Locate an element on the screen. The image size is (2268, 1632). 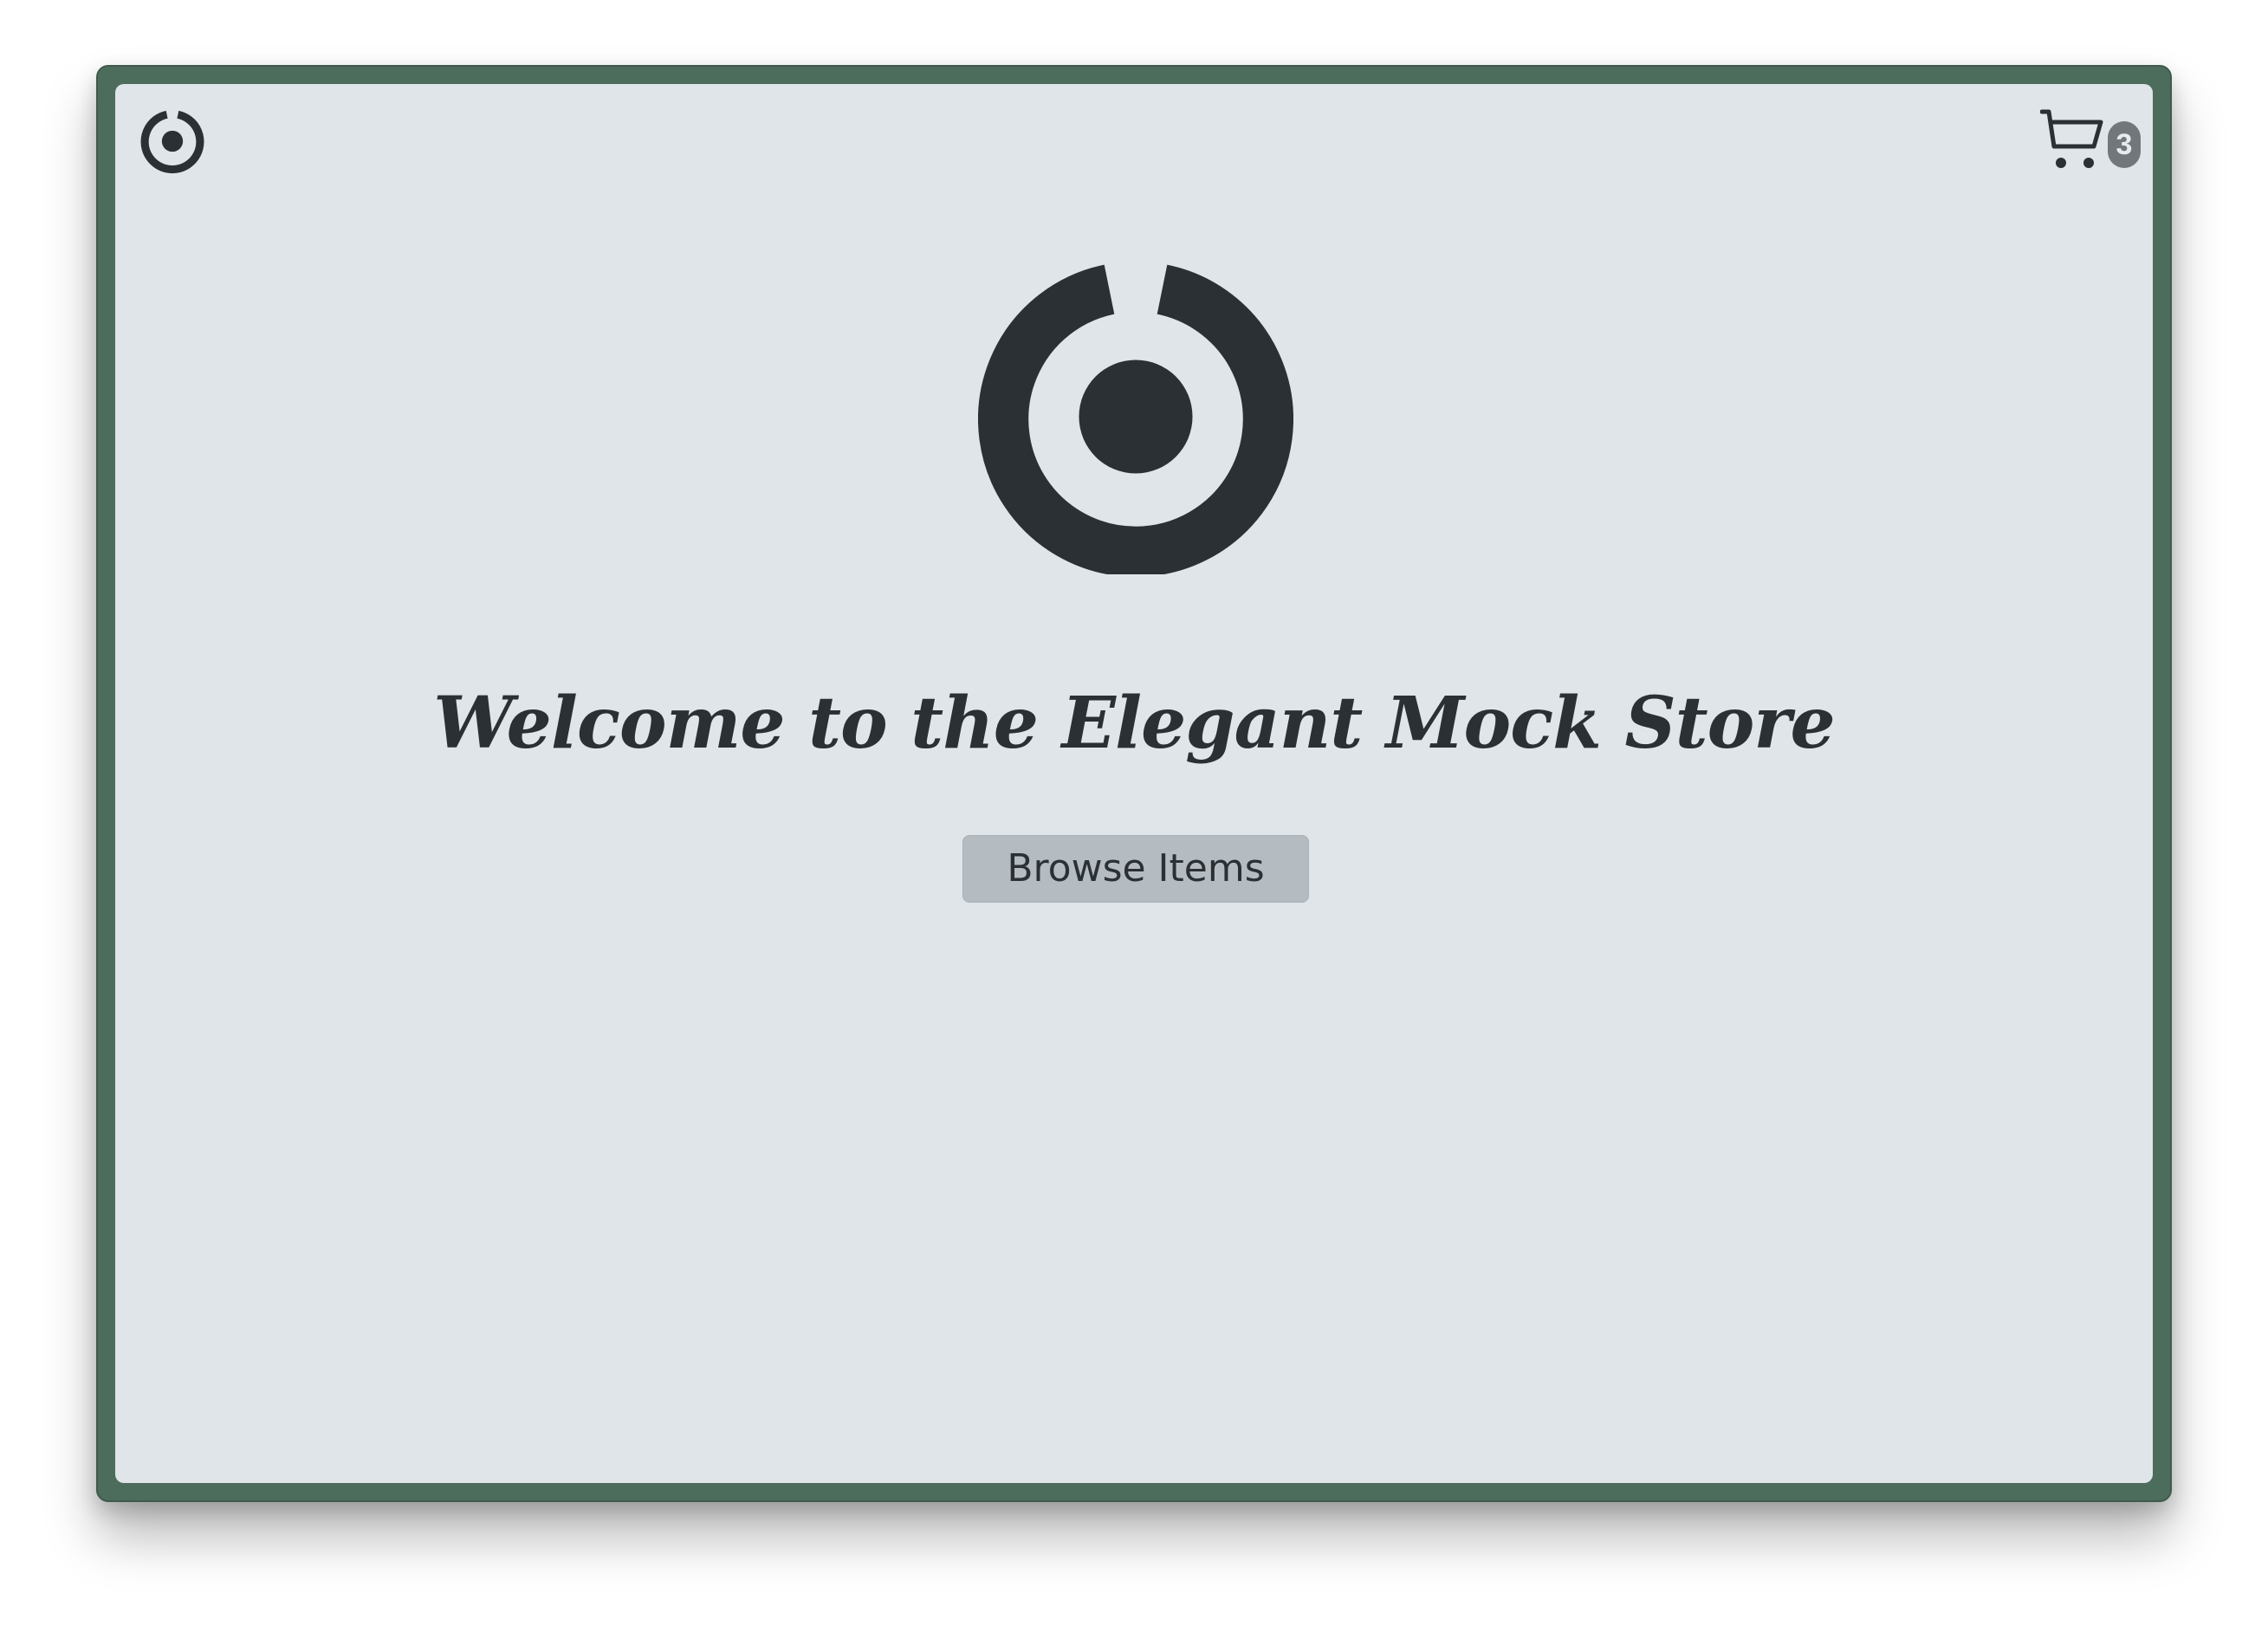
cart-count-badge: 3 is located at coordinates (2124, 144).